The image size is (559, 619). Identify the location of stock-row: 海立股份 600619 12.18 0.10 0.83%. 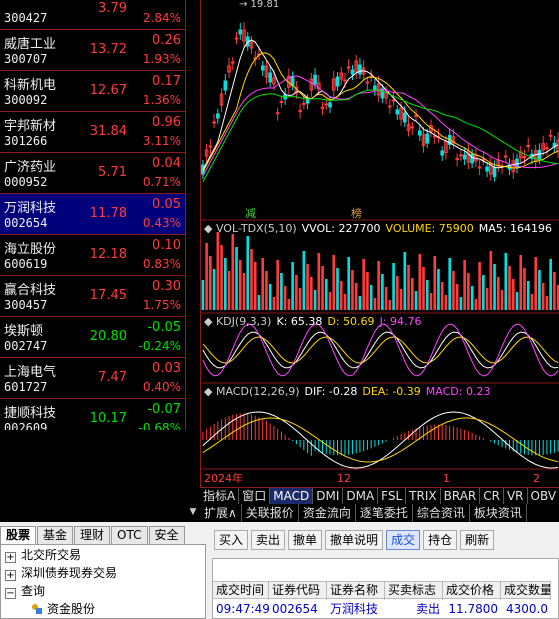
(92, 255).